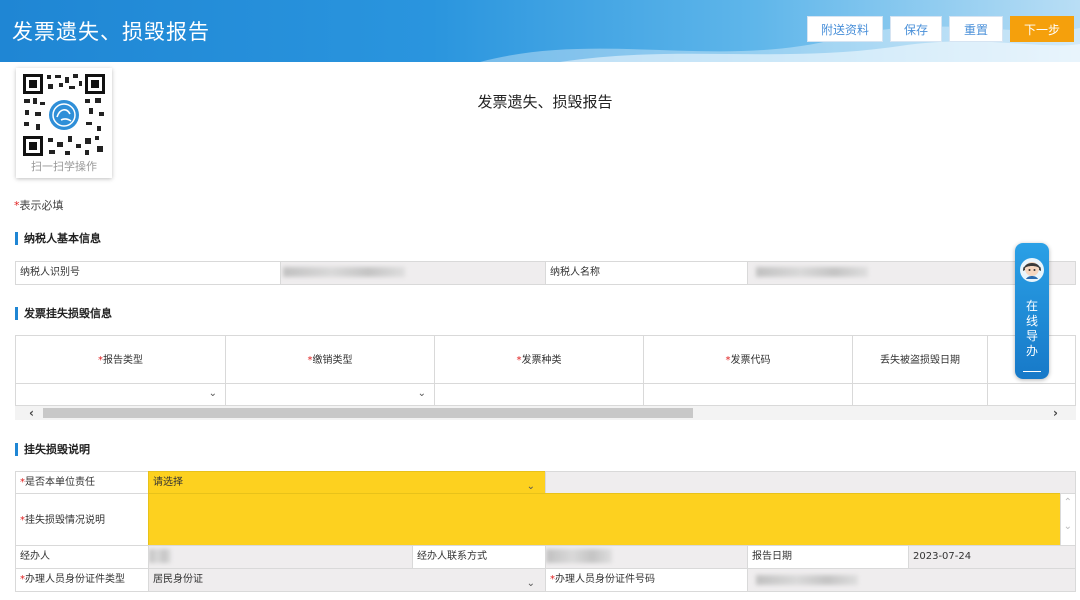  I want to click on id-number-label: *办理人员身份证件号码, so click(646, 580).